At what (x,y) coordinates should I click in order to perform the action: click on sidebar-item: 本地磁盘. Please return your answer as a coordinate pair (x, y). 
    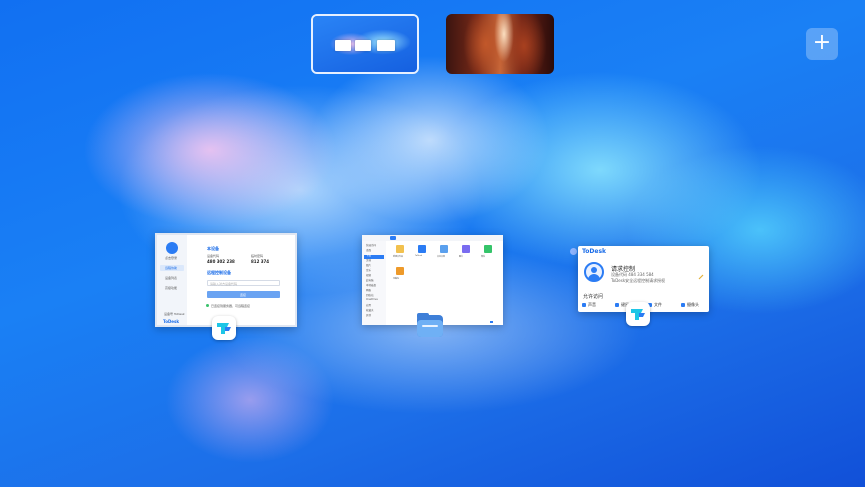
    Looking at the image, I should click on (371, 285).